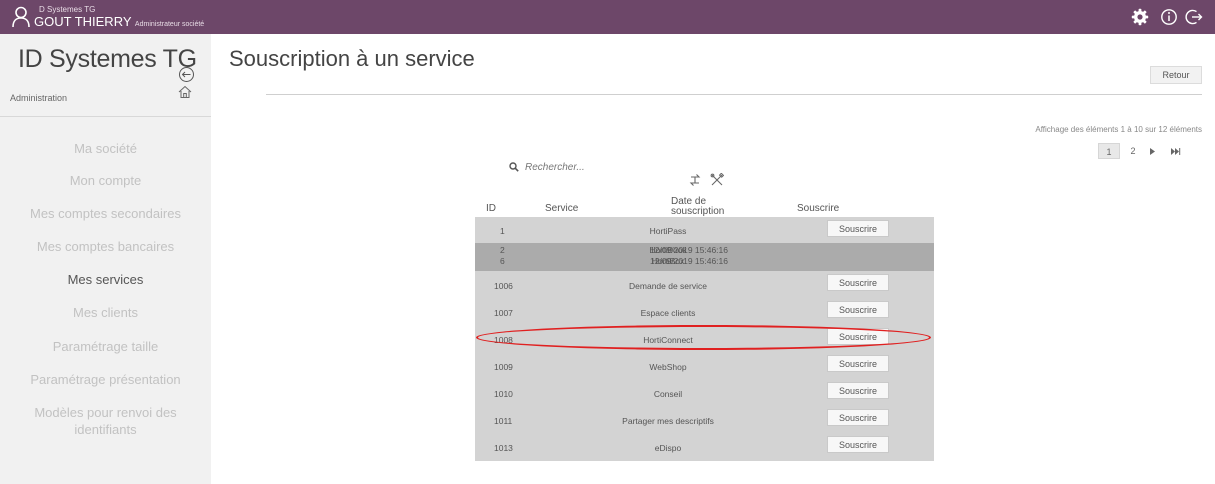 This screenshot has width=1215, height=484. I want to click on info-icon, so click(1169, 17).